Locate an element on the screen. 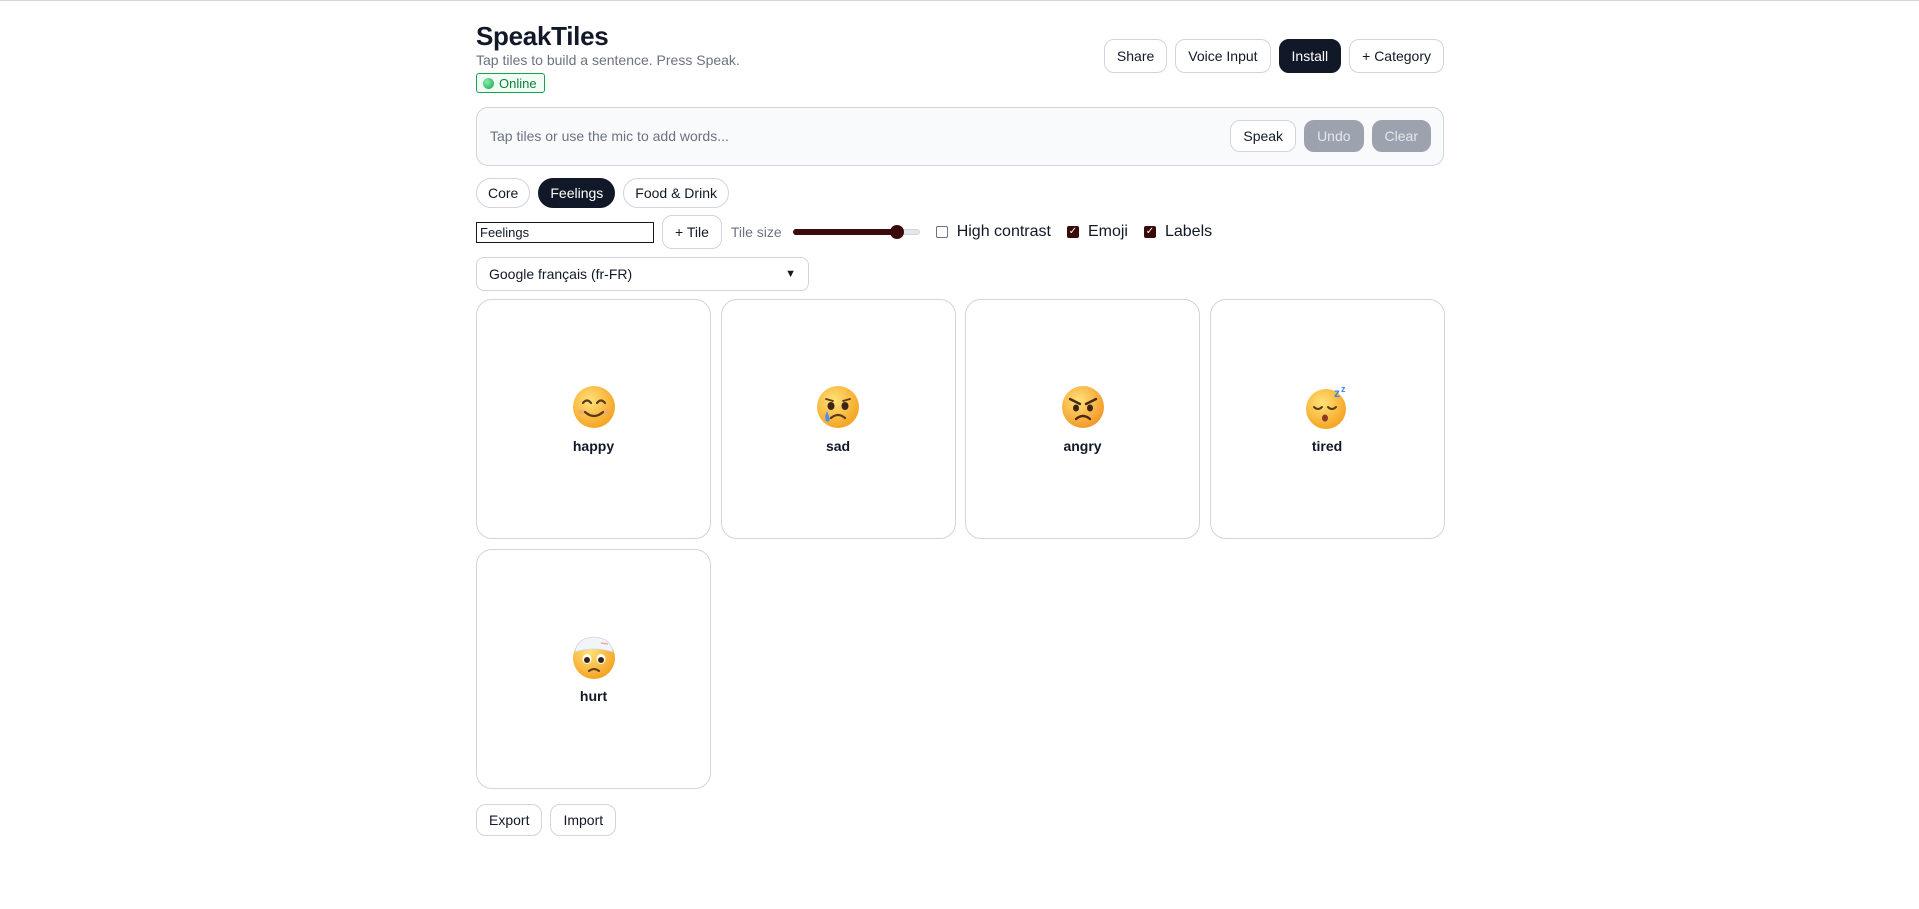 This screenshot has width=1919, height=909. tile-label: happy is located at coordinates (593, 446).